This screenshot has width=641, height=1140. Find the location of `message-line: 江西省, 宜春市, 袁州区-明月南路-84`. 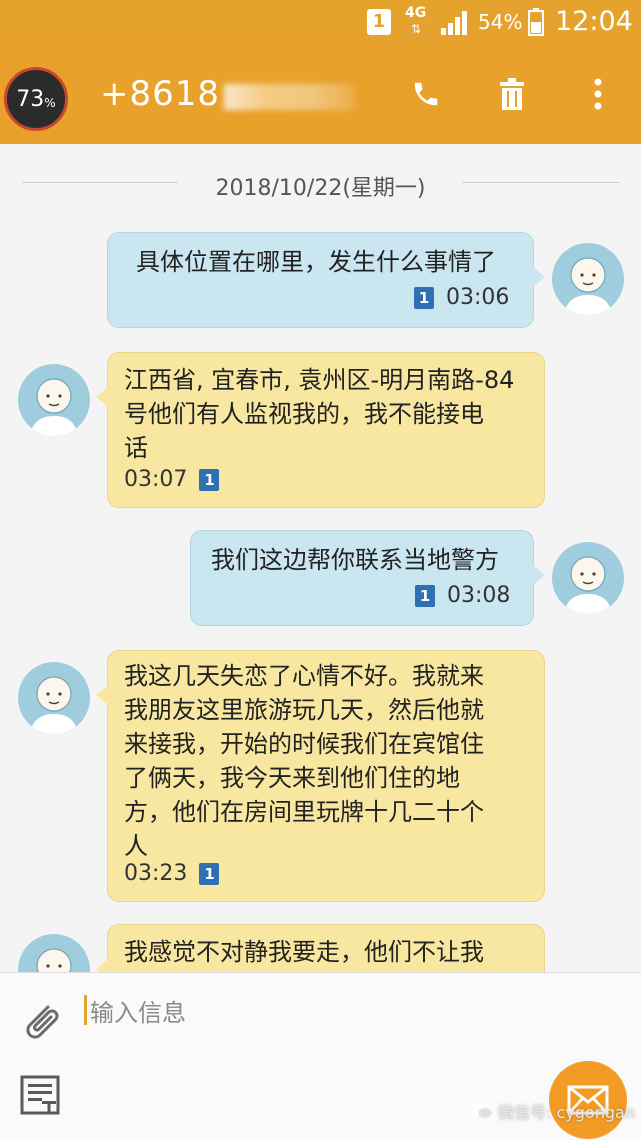

message-line: 江西省, 宜春市, 袁州区-明月南路-84 is located at coordinates (319, 380).